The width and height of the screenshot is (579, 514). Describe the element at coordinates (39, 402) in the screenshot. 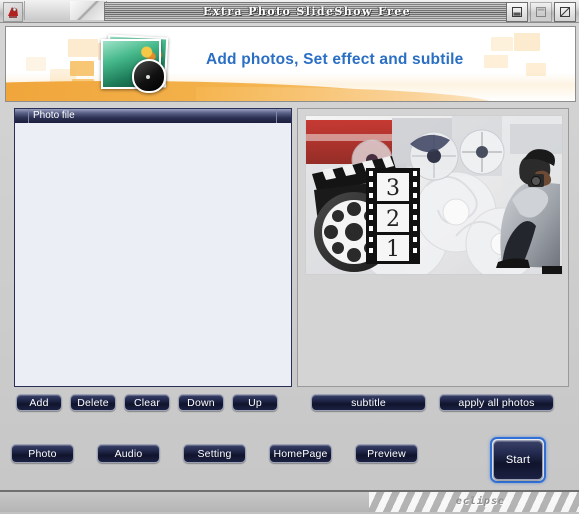

I see `add-button: Add` at that location.